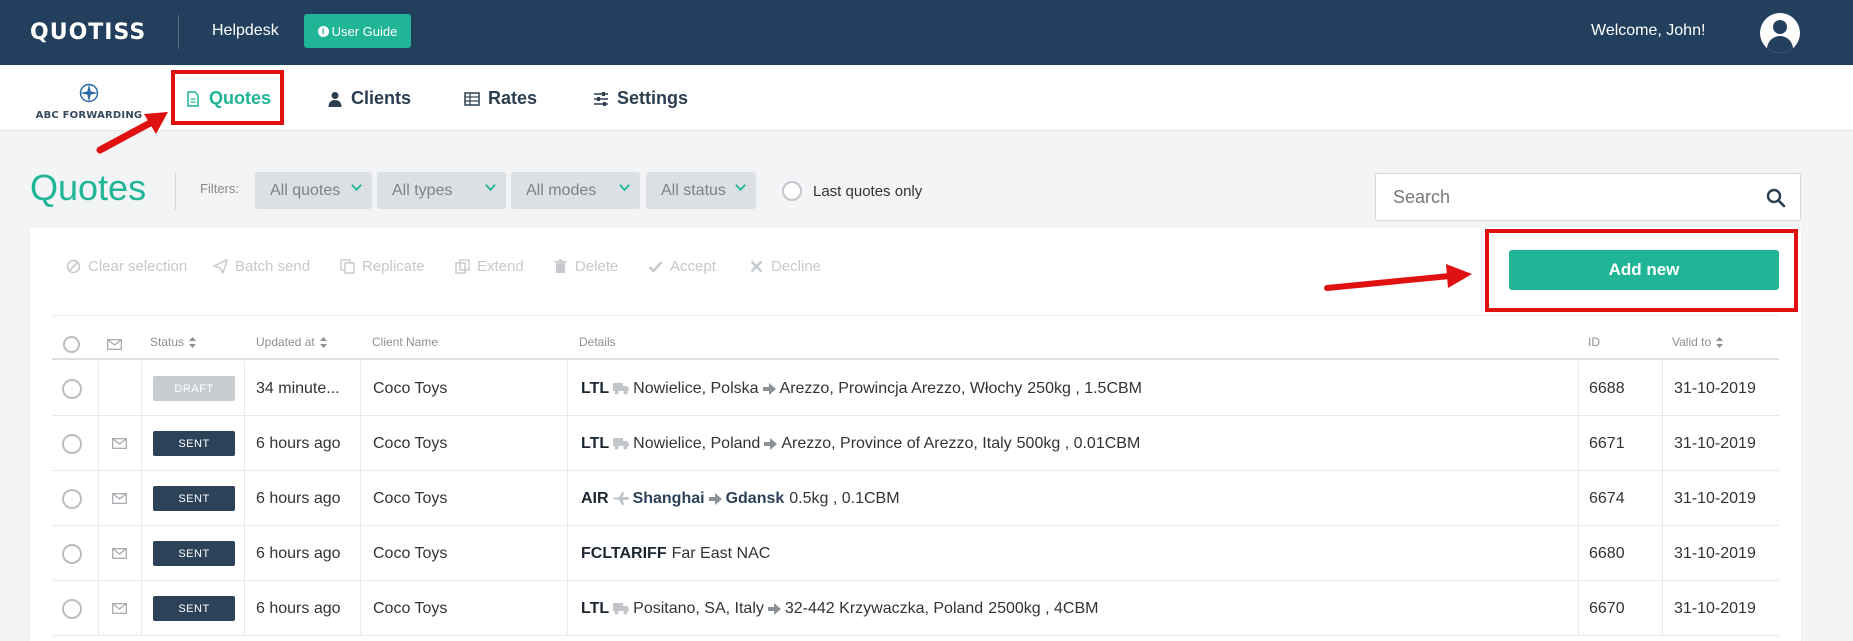 The height and width of the screenshot is (641, 1853). Describe the element at coordinates (792, 191) in the screenshot. I see `last-quotes-radio` at that location.